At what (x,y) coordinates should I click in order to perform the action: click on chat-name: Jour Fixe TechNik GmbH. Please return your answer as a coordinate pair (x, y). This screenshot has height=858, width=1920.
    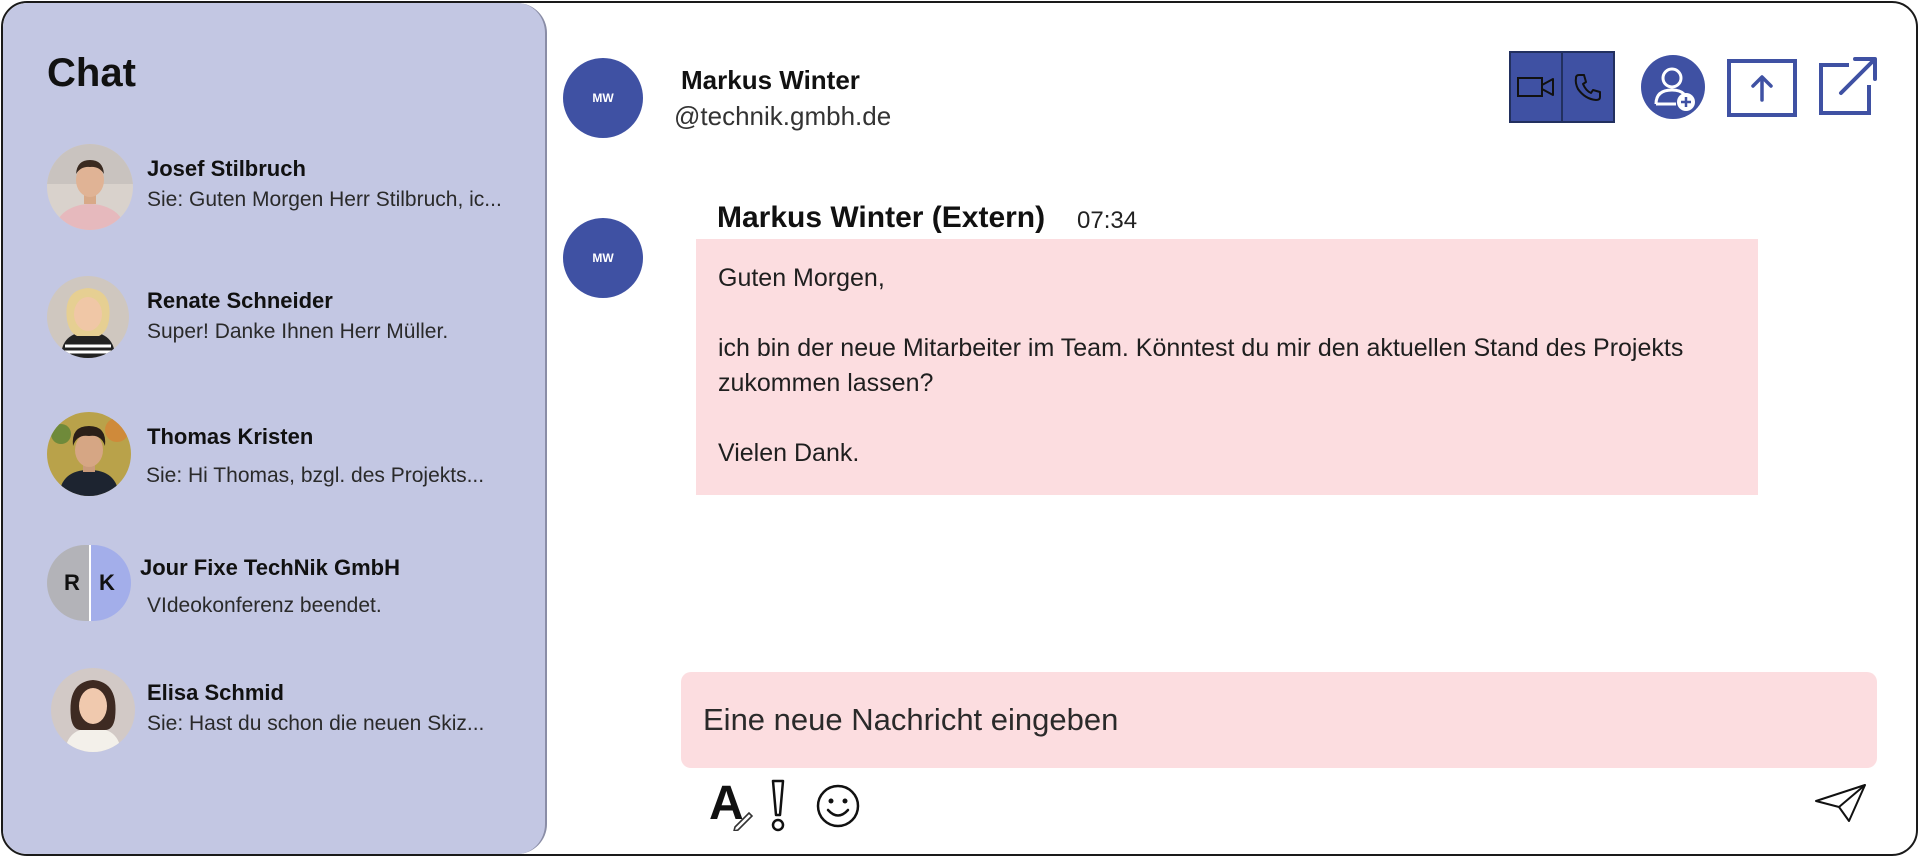
    Looking at the image, I should click on (270, 567).